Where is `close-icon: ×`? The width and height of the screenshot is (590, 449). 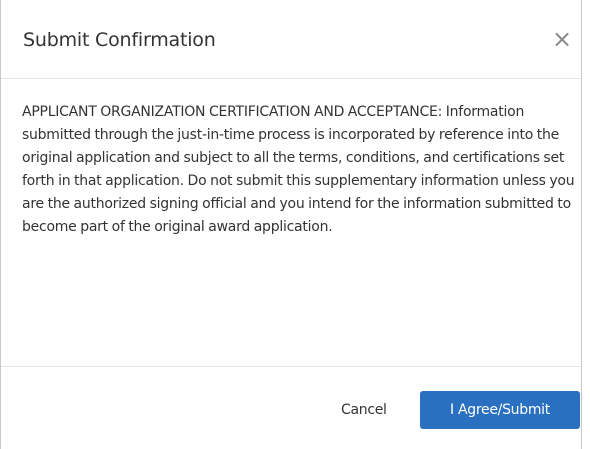 close-icon: × is located at coordinates (562, 39).